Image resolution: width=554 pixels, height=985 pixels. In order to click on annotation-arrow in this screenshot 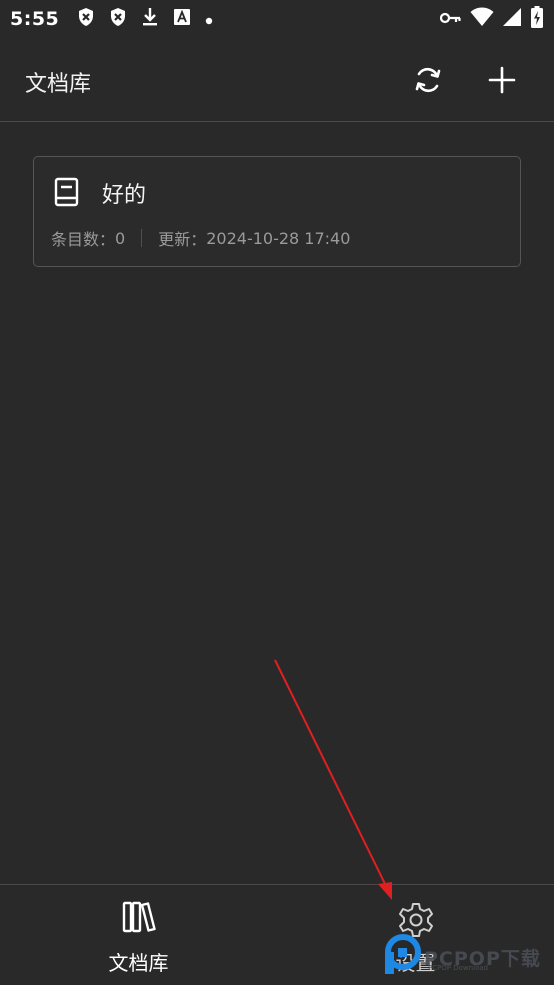, I will do `click(333, 779)`.